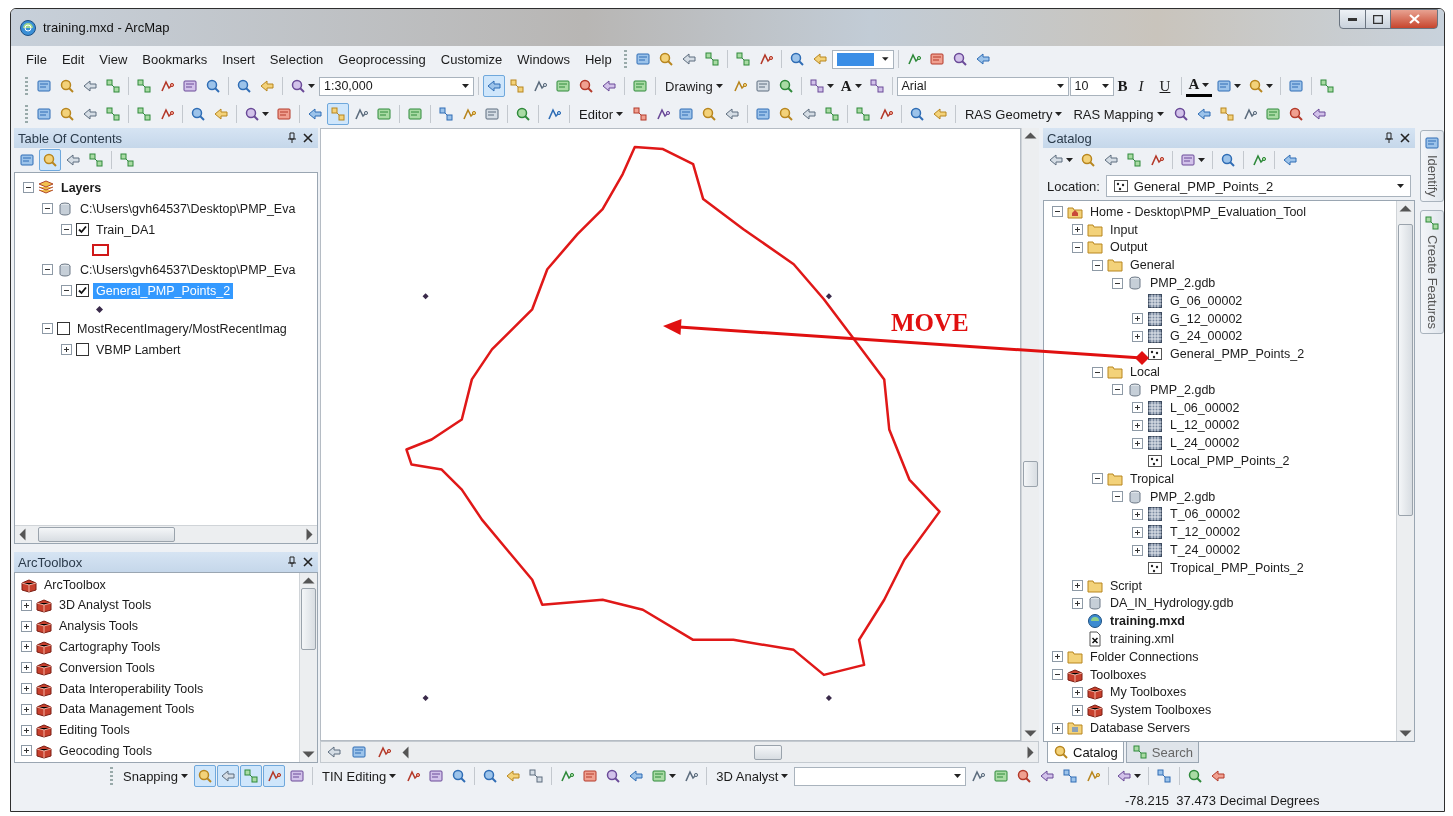 This screenshot has width=1453, height=816. I want to click on toolbox-name: ArcToolbox, so click(75, 585).